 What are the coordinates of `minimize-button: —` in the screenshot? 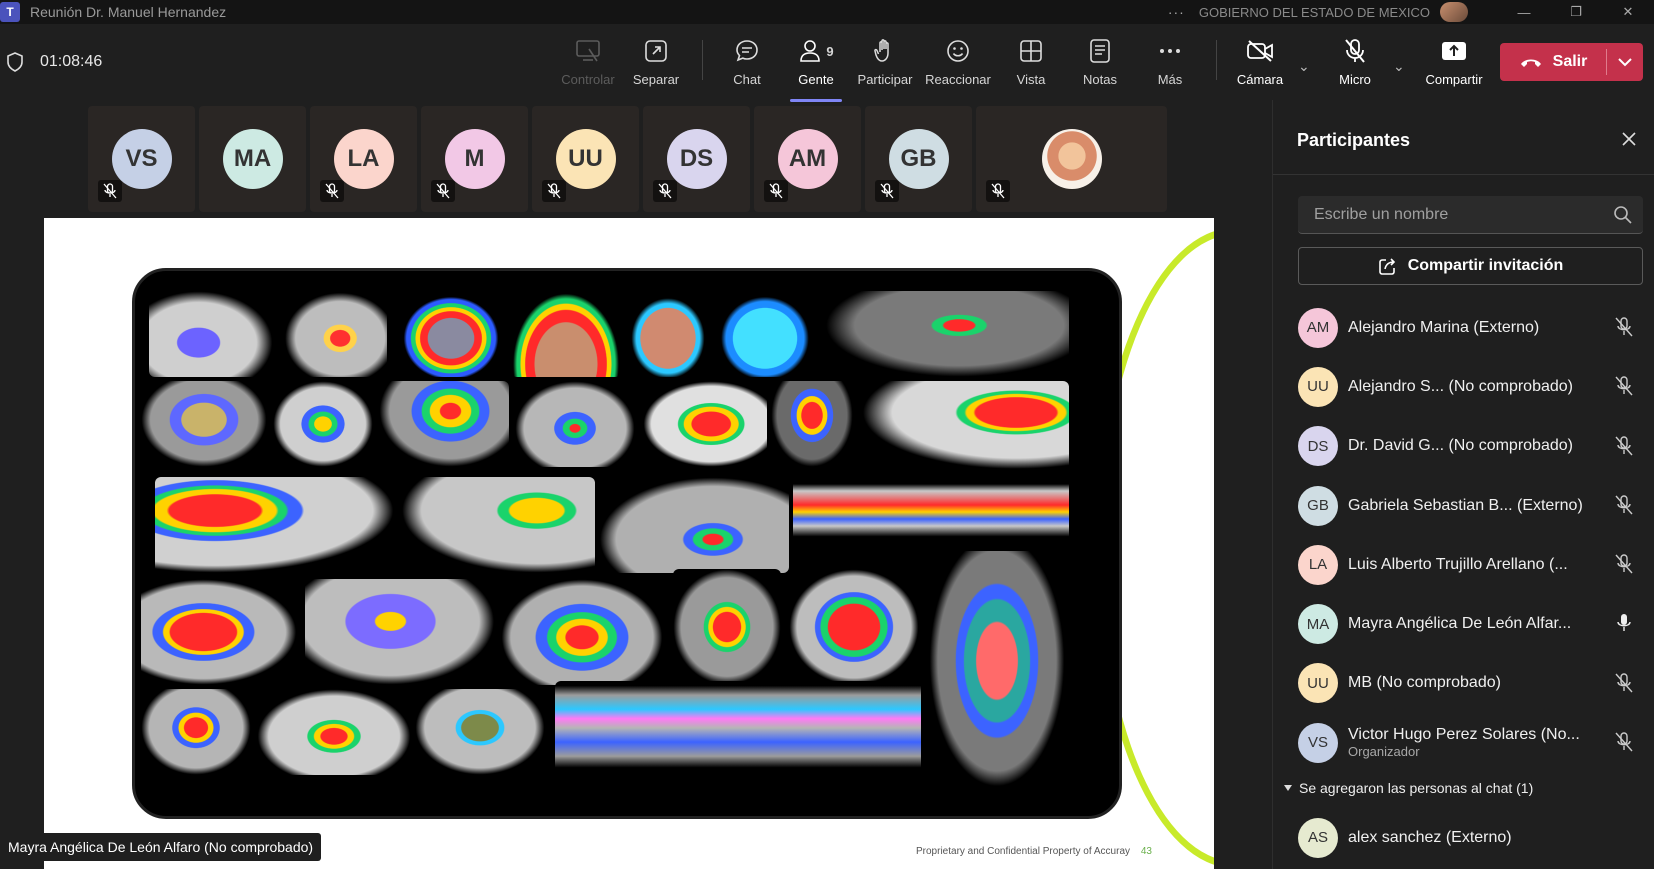 It's located at (1524, 12).